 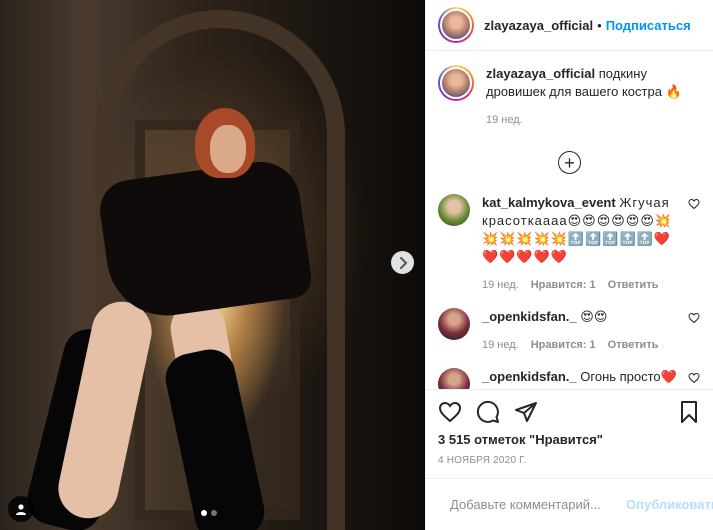 I want to click on likes-count: 3 515 отметок "Нравится", so click(x=569, y=439).